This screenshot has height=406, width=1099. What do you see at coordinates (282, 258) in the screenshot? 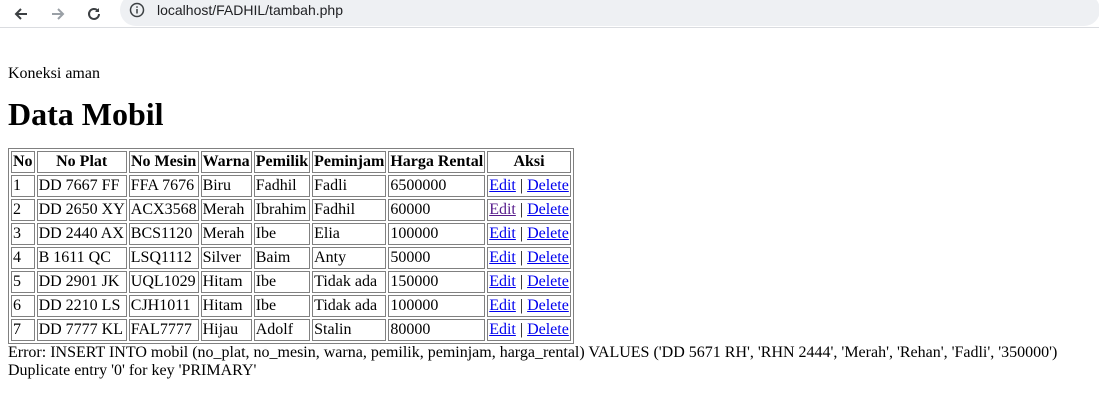
I see `cell-pemilik: Baim` at bounding box center [282, 258].